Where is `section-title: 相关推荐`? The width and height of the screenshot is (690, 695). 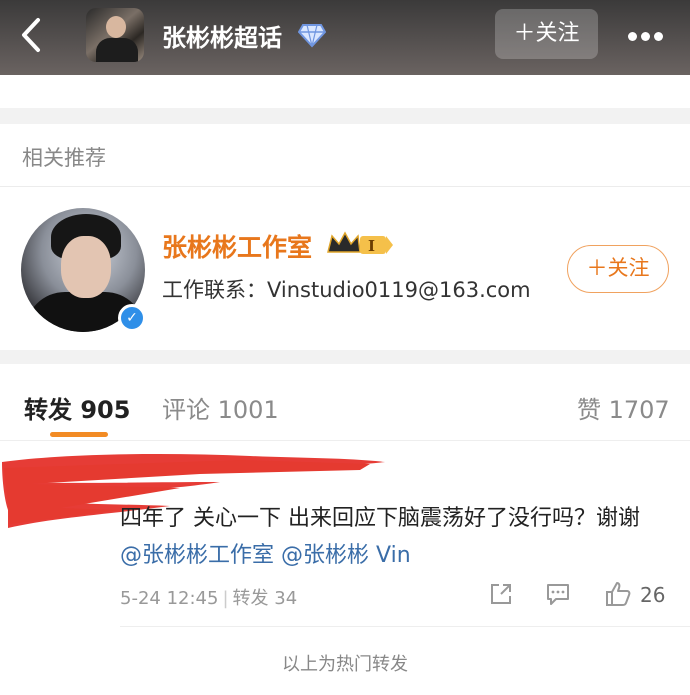
section-title: 相关推荐 is located at coordinates (64, 158).